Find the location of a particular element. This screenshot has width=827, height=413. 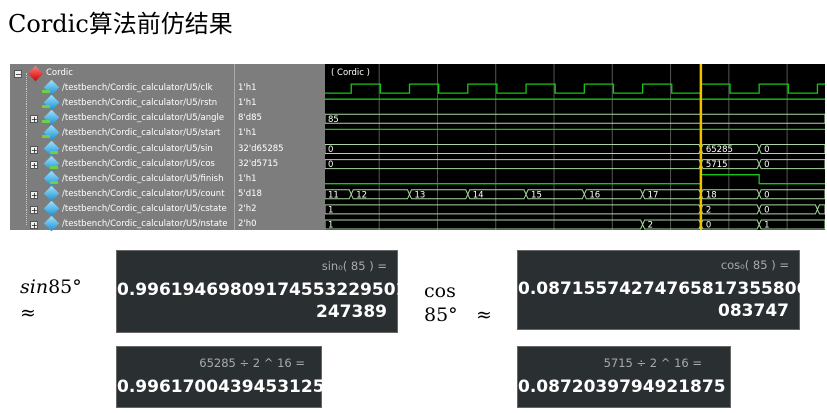

sin-fixed-card: 65285 ÷ 2 ^ 16 = 0.9961700439453125 is located at coordinates (220, 377).